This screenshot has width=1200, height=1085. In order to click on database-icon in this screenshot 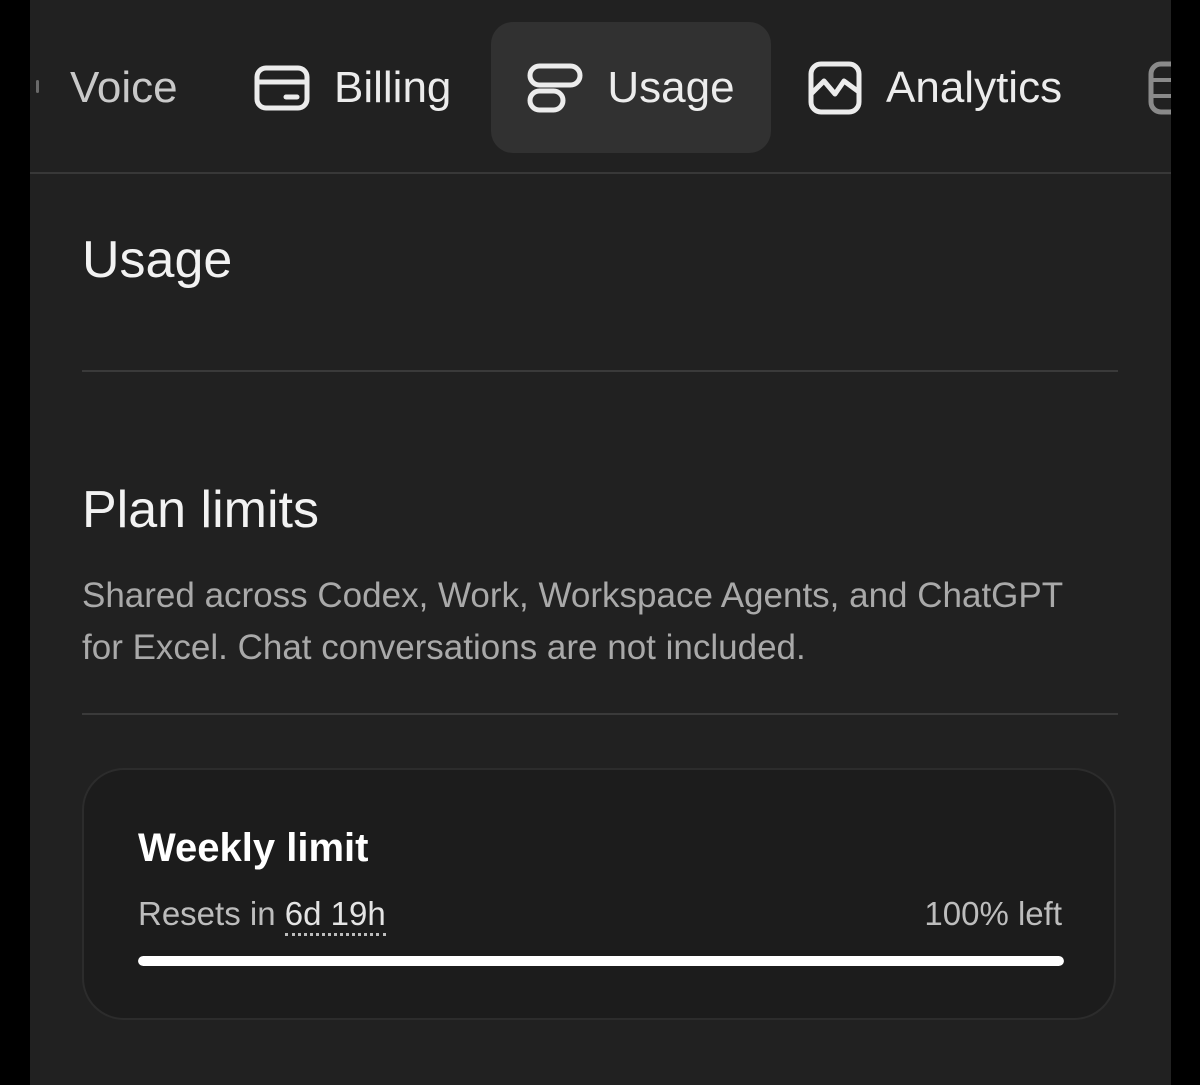, I will do `click(1159, 88)`.